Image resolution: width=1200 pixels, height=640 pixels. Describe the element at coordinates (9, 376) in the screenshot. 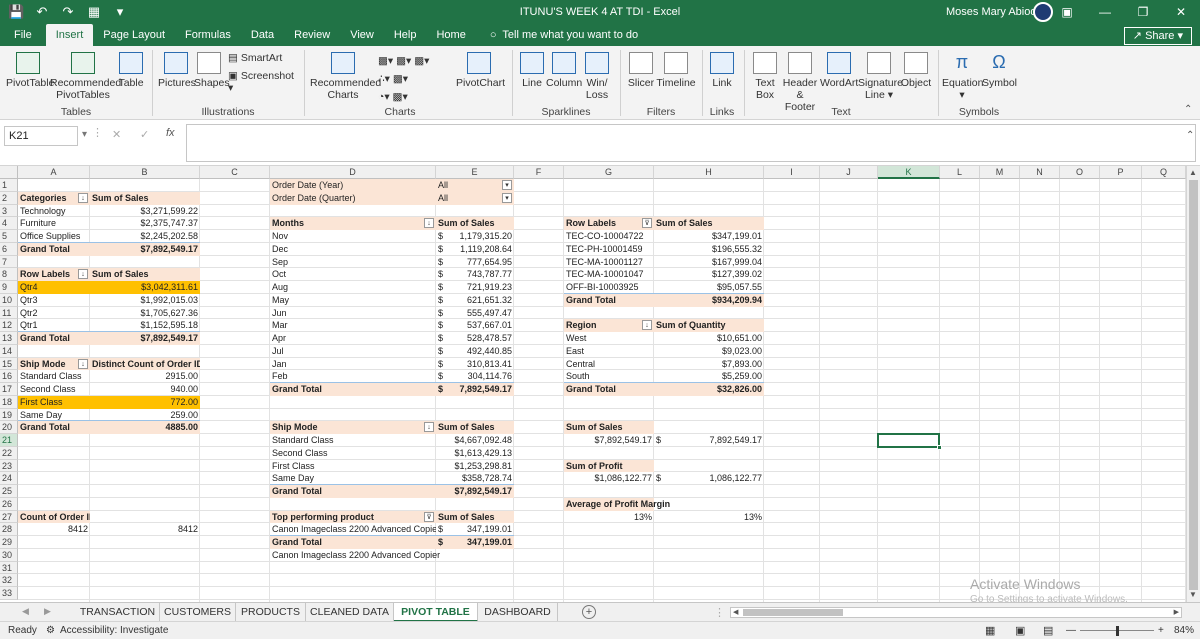

I see `row-header-16: 16` at that location.